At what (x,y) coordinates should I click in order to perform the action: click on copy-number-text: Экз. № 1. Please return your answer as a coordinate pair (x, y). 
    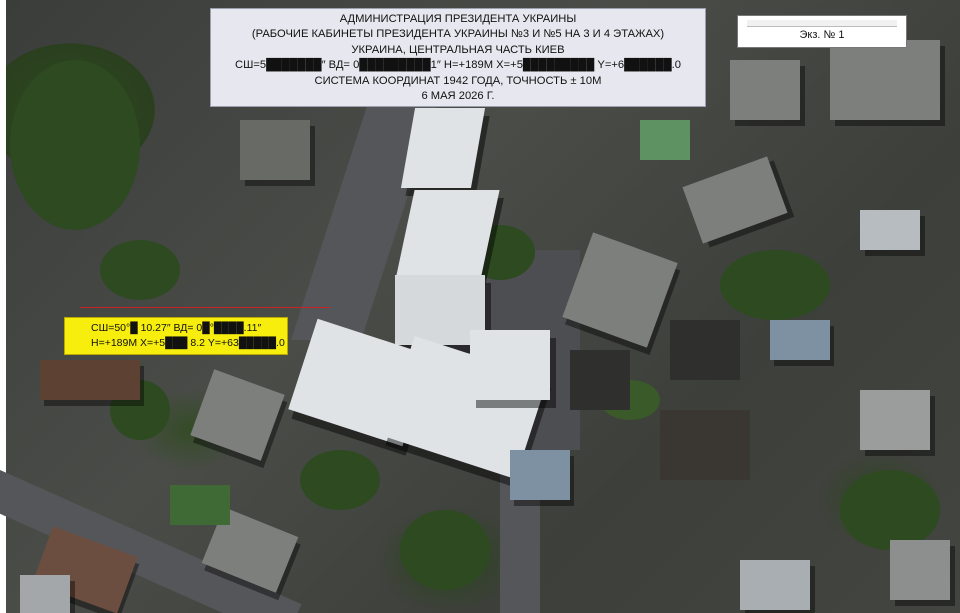
    Looking at the image, I should click on (822, 35).